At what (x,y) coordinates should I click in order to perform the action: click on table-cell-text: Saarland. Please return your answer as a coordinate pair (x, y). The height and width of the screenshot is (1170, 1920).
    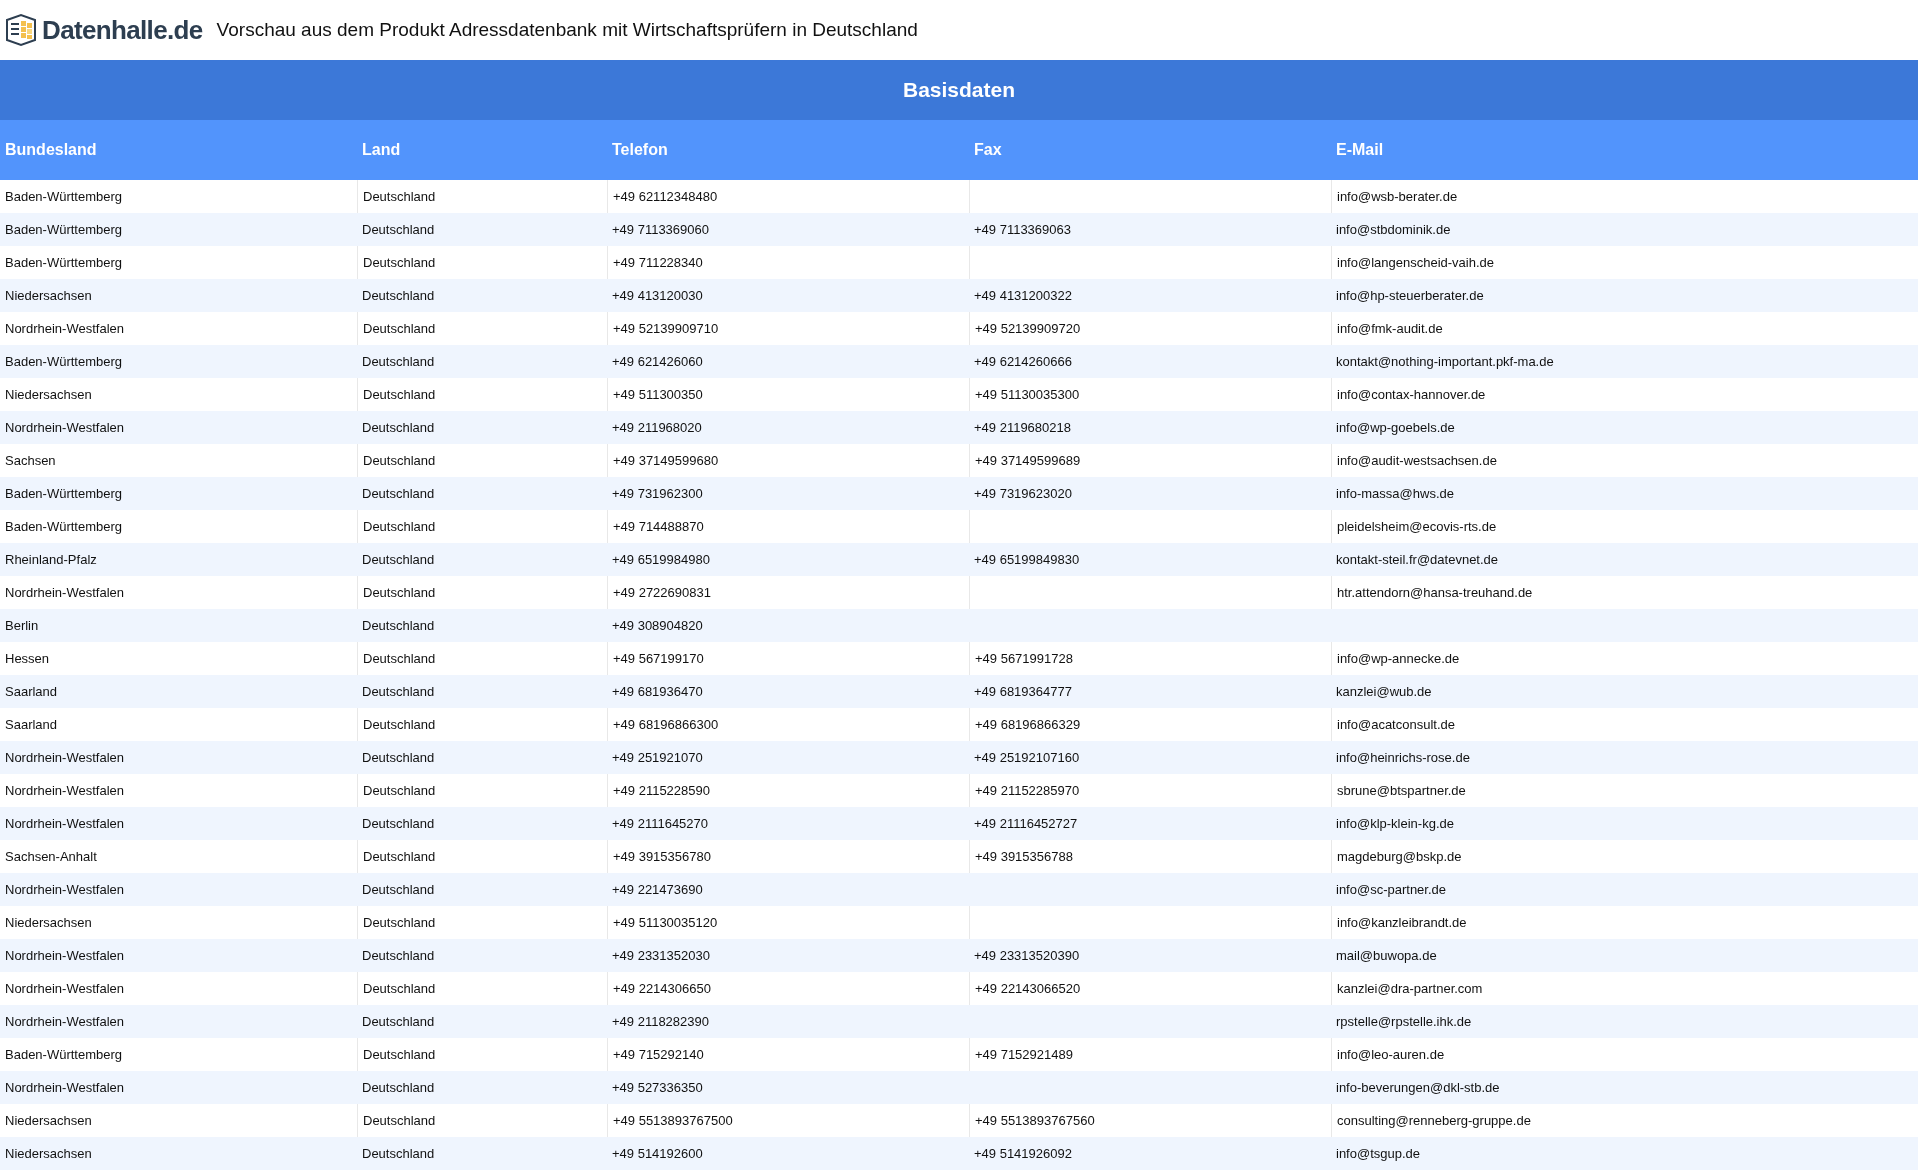
    Looking at the image, I should click on (31, 691).